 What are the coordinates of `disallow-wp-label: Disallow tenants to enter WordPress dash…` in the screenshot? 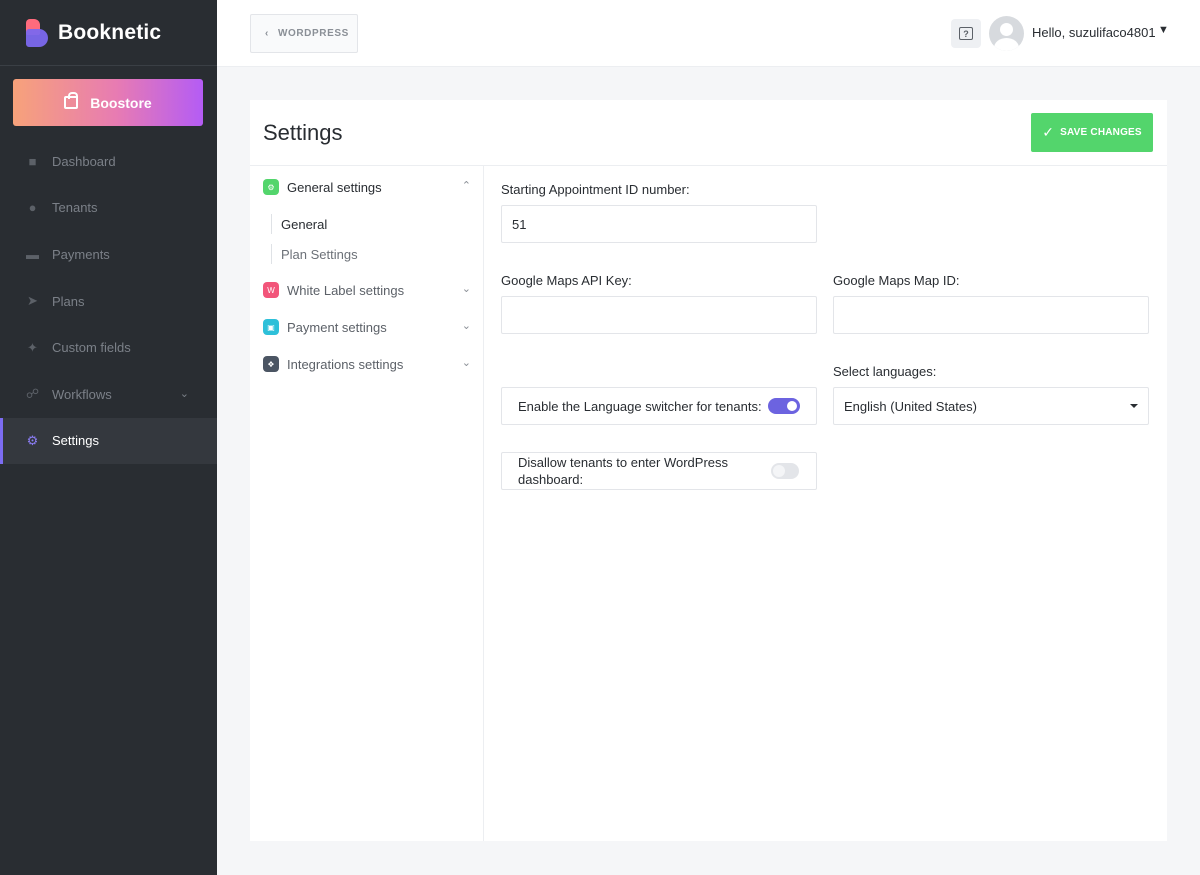 It's located at (623, 471).